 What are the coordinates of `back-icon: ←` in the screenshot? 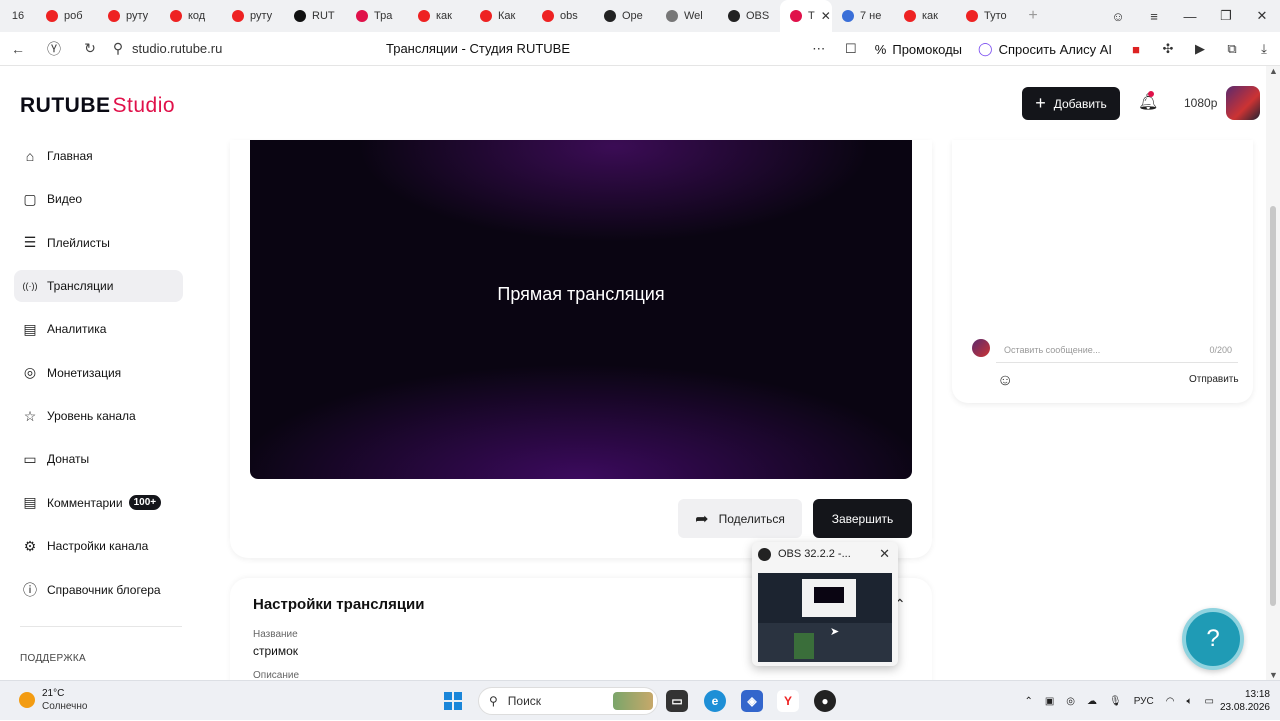 It's located at (18, 49).